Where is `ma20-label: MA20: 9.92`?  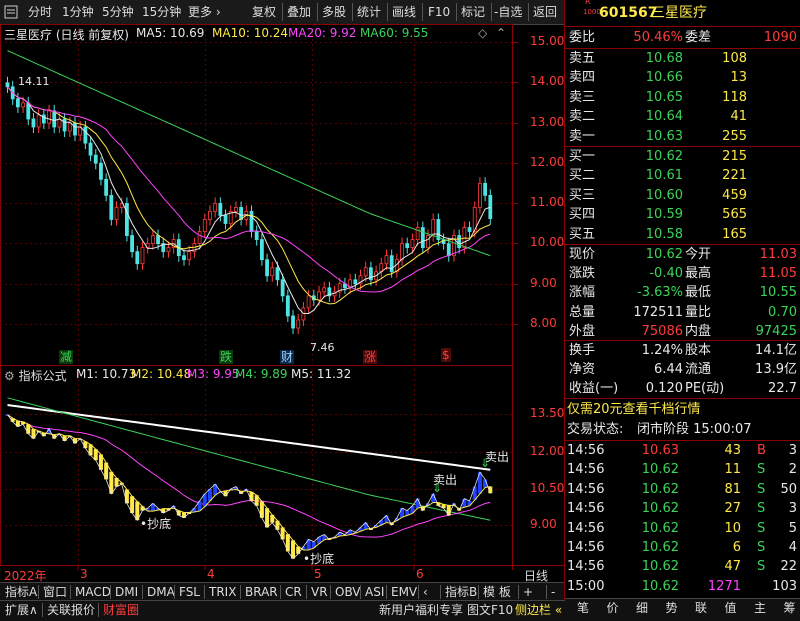
ma20-label: MA20: 9.92 is located at coordinates (322, 33).